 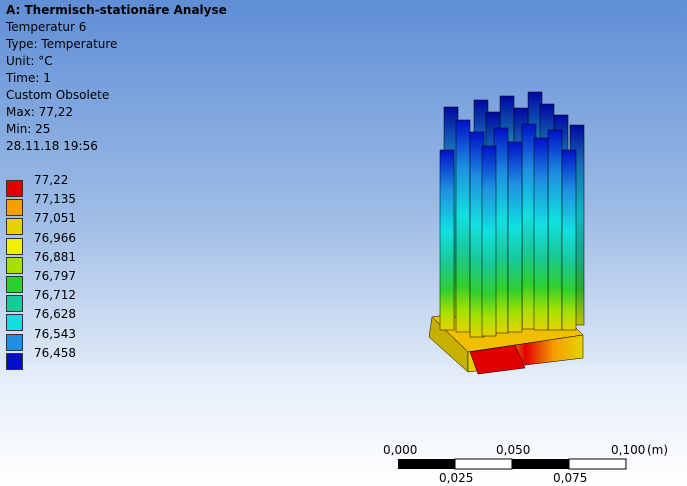 What do you see at coordinates (628, 450) in the screenshot?
I see `scale-label: 0,100` at bounding box center [628, 450].